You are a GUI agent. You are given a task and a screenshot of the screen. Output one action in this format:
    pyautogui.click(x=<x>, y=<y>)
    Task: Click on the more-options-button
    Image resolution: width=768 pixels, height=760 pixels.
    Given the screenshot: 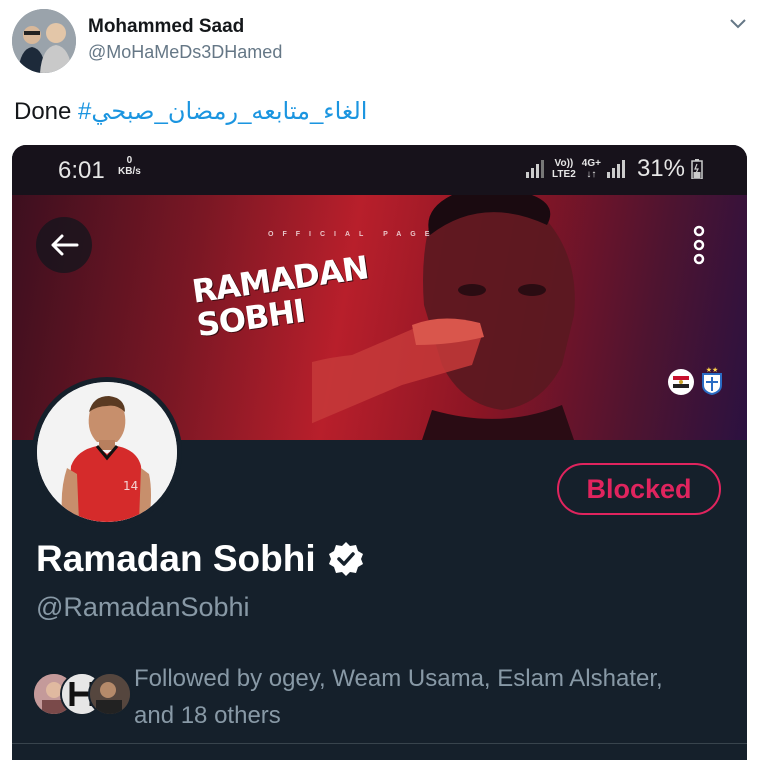 What is the action you would take?
    pyautogui.click(x=699, y=245)
    